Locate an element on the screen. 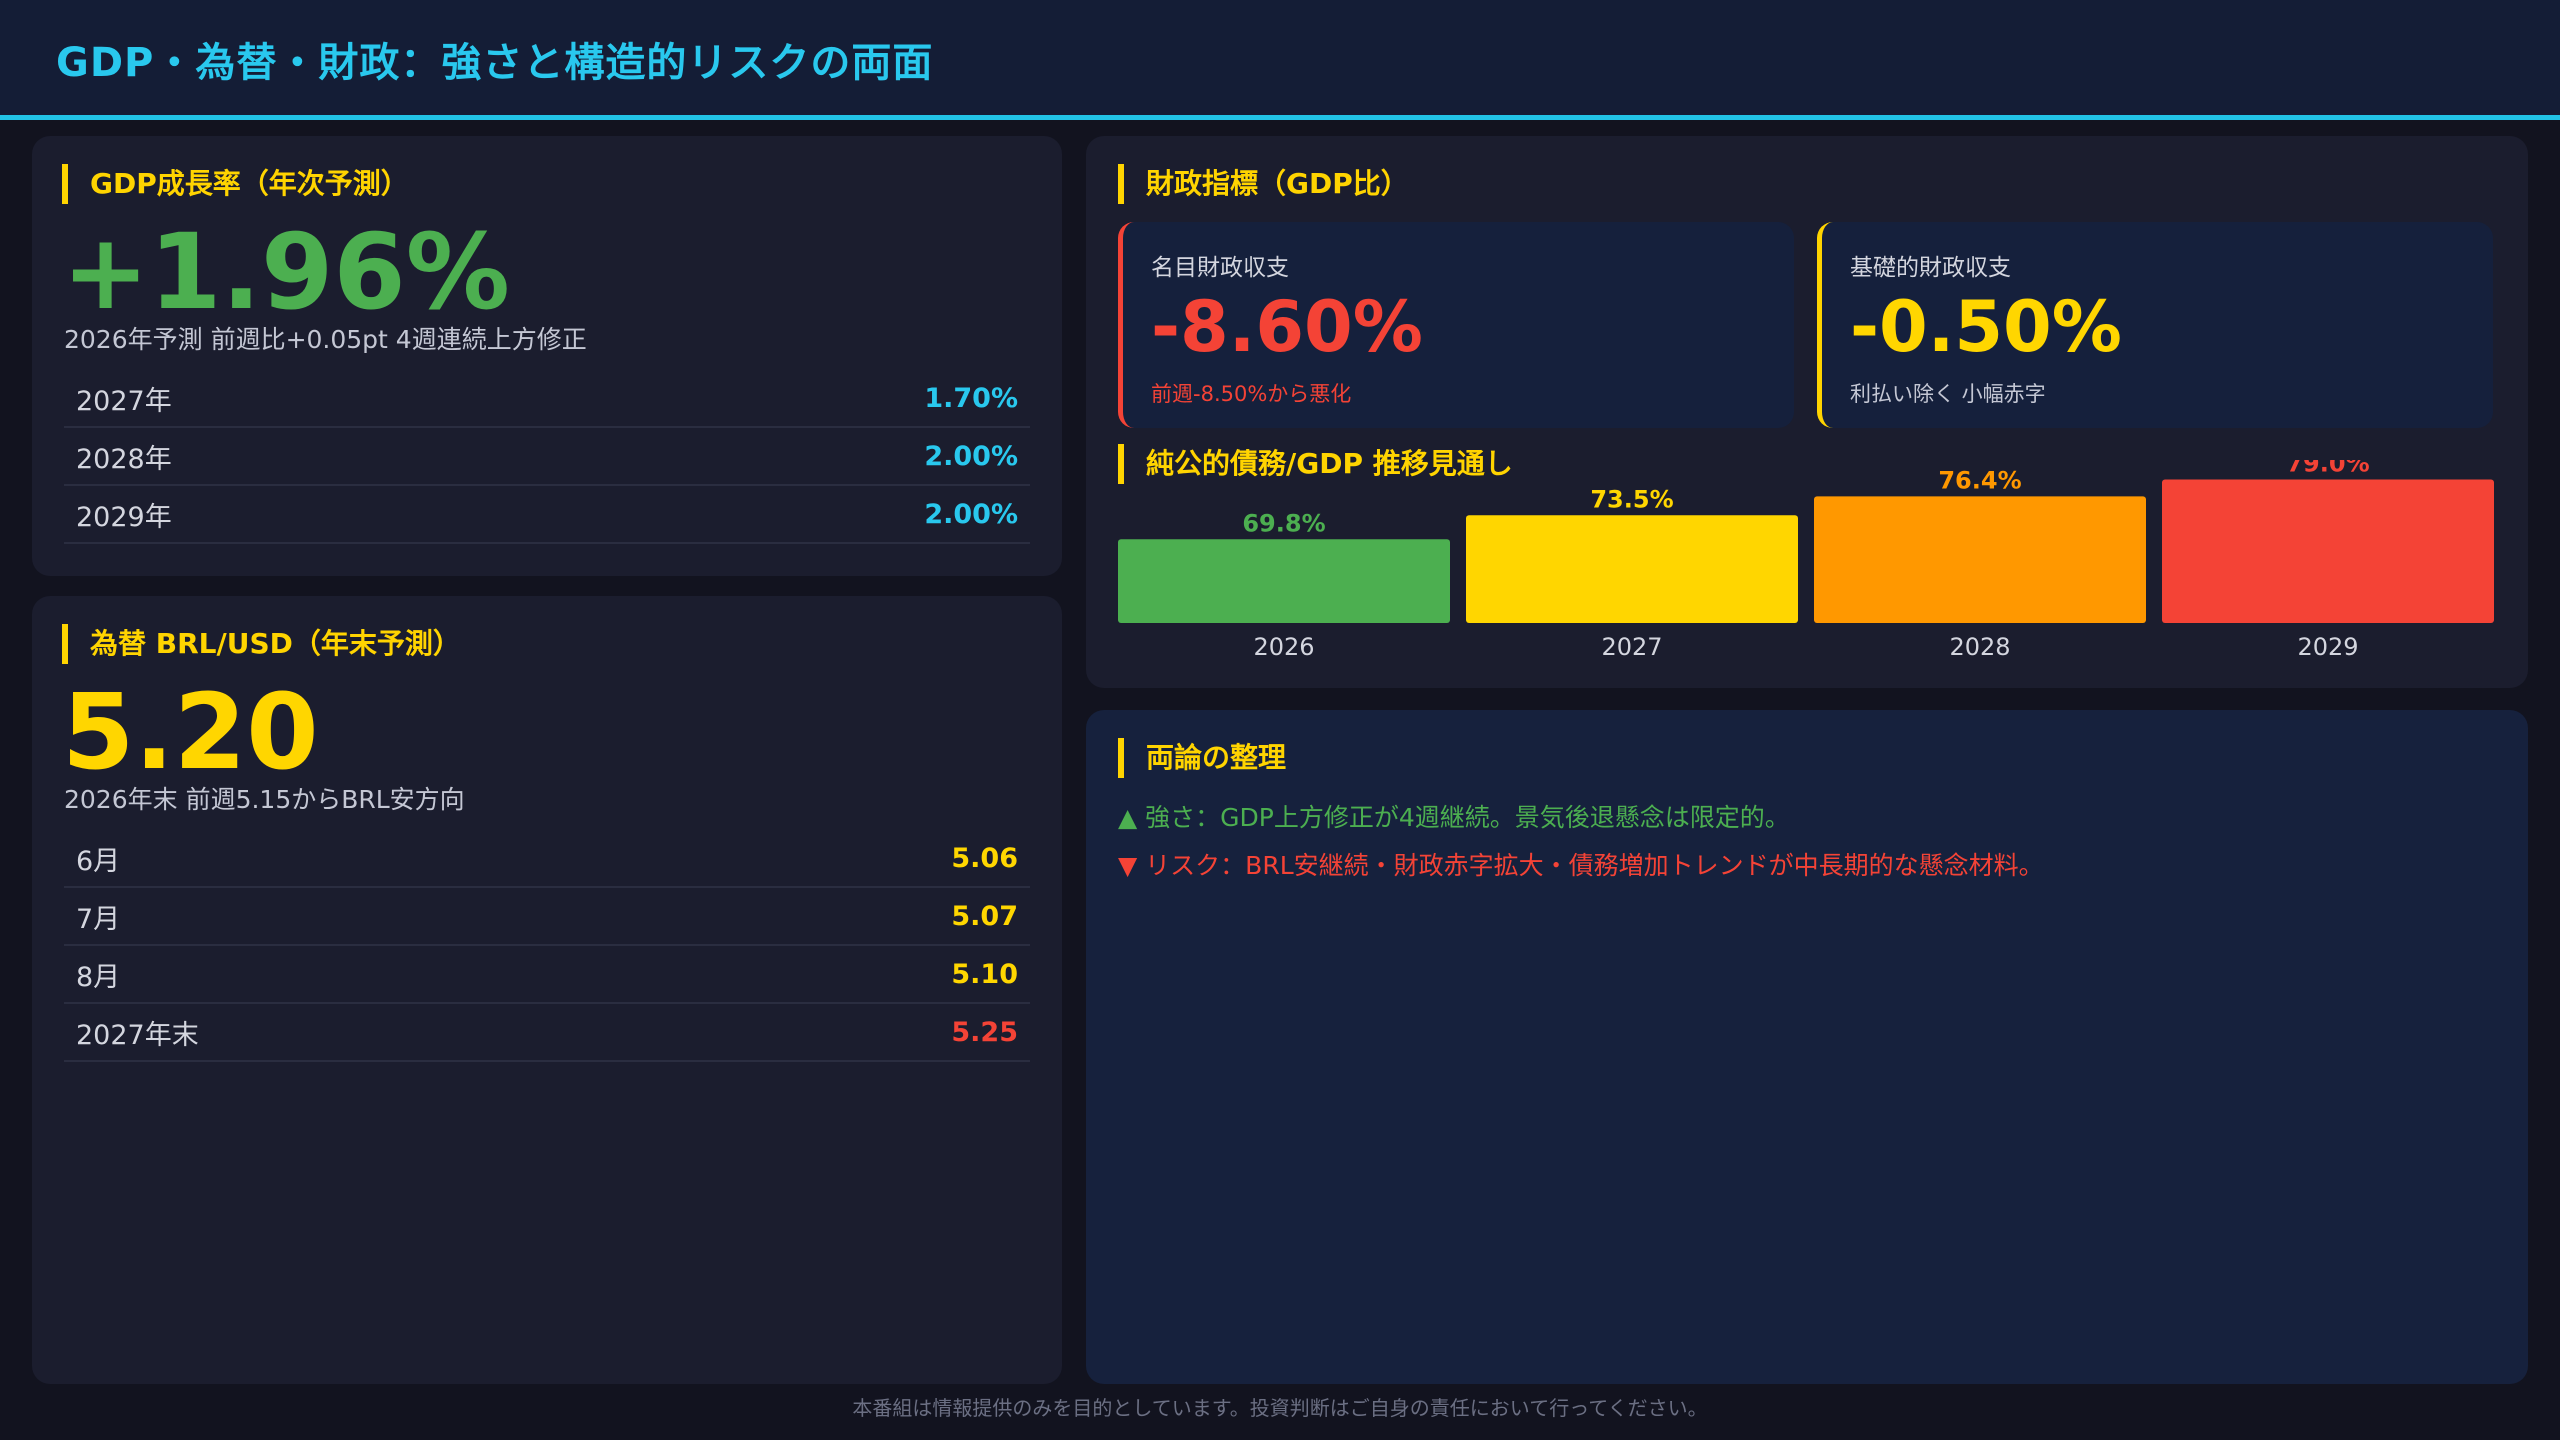 Image resolution: width=2560 pixels, height=1440 pixels. strength-point: ▲ 強さ：GDP上方修正が4週継続。景気後退懸念は限定的。 is located at coordinates (1454, 817).